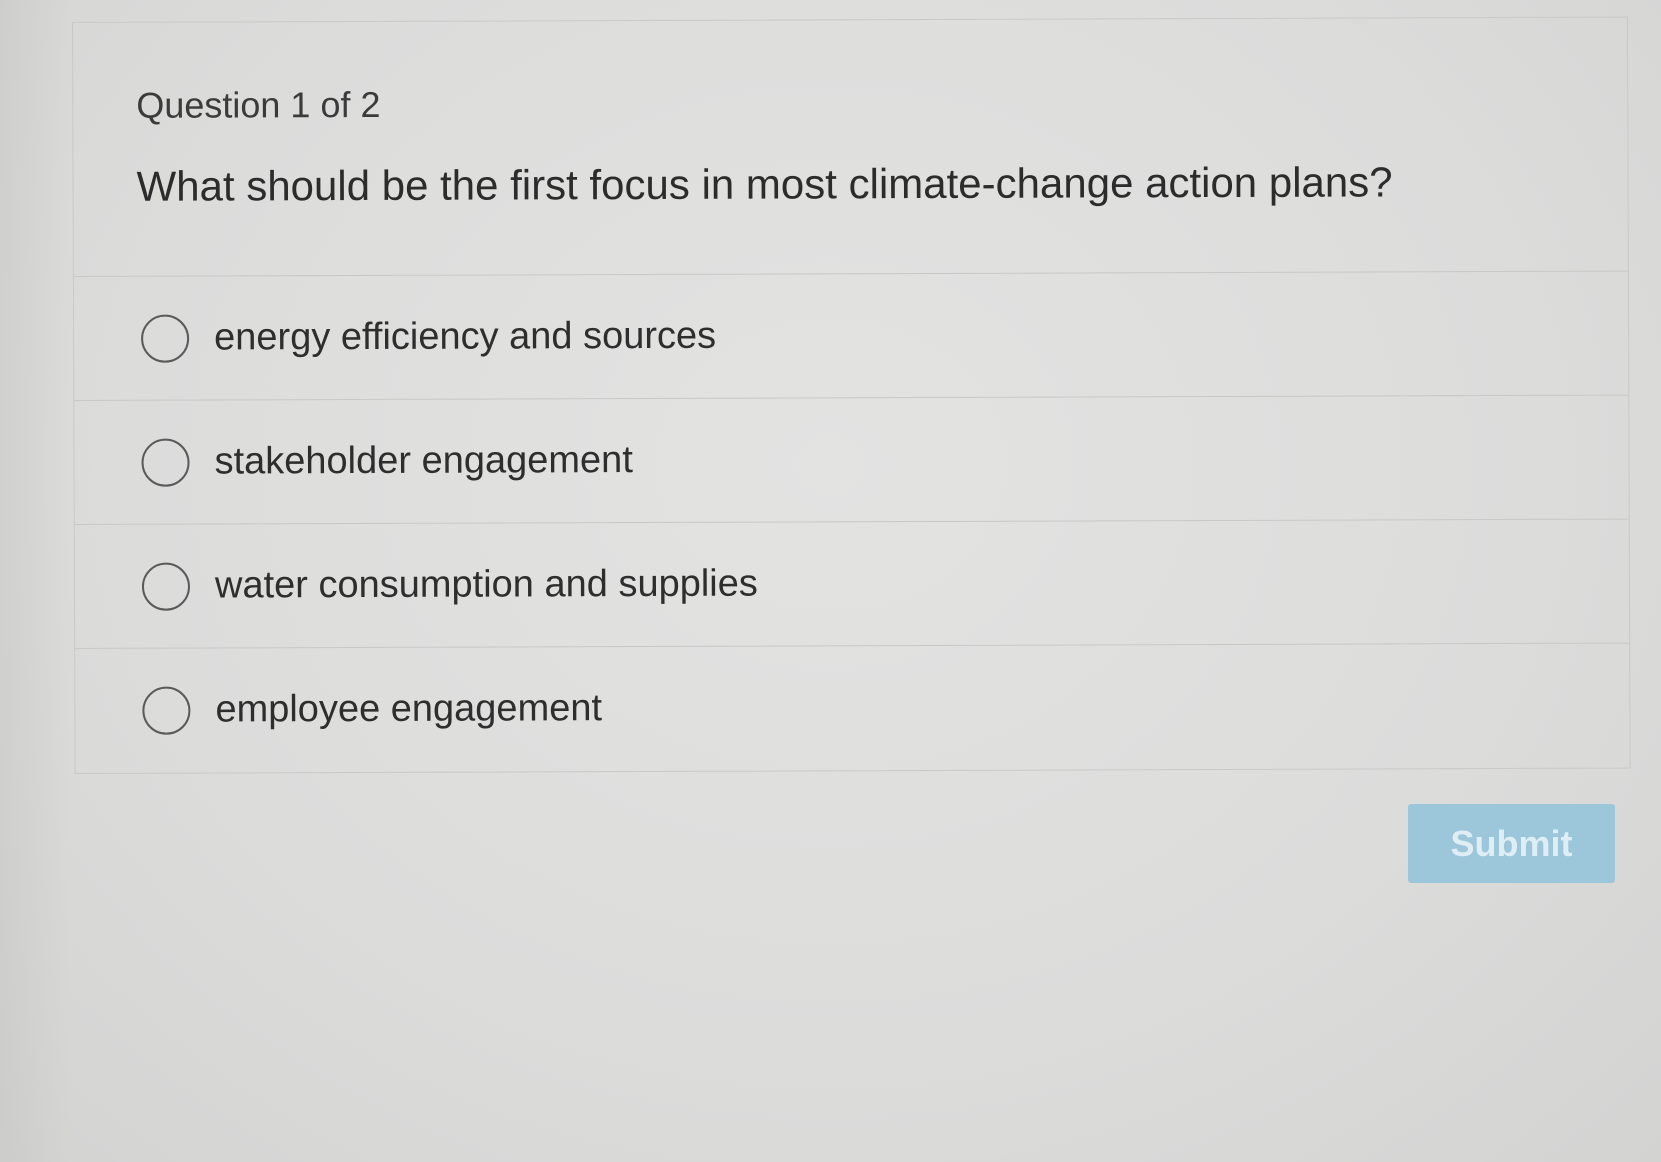  What do you see at coordinates (409, 709) in the screenshot?
I see `answer-option-label: employee engagement` at bounding box center [409, 709].